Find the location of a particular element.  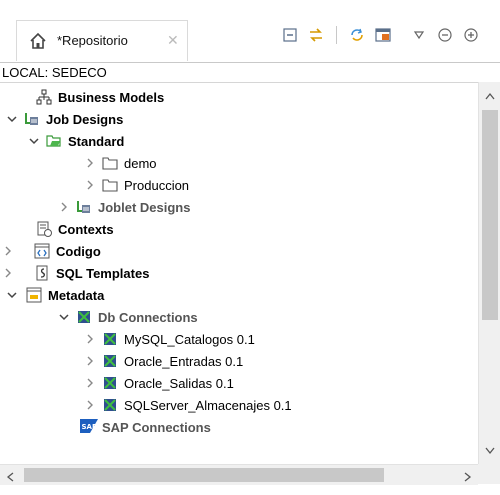

tree-item-label: Metadata is located at coordinates (76, 295).